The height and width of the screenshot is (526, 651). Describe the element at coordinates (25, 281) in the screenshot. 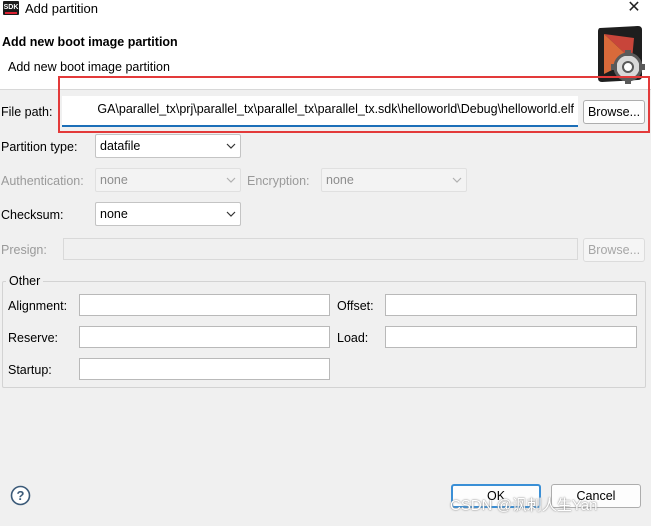

I see `other-group-label: Other` at that location.